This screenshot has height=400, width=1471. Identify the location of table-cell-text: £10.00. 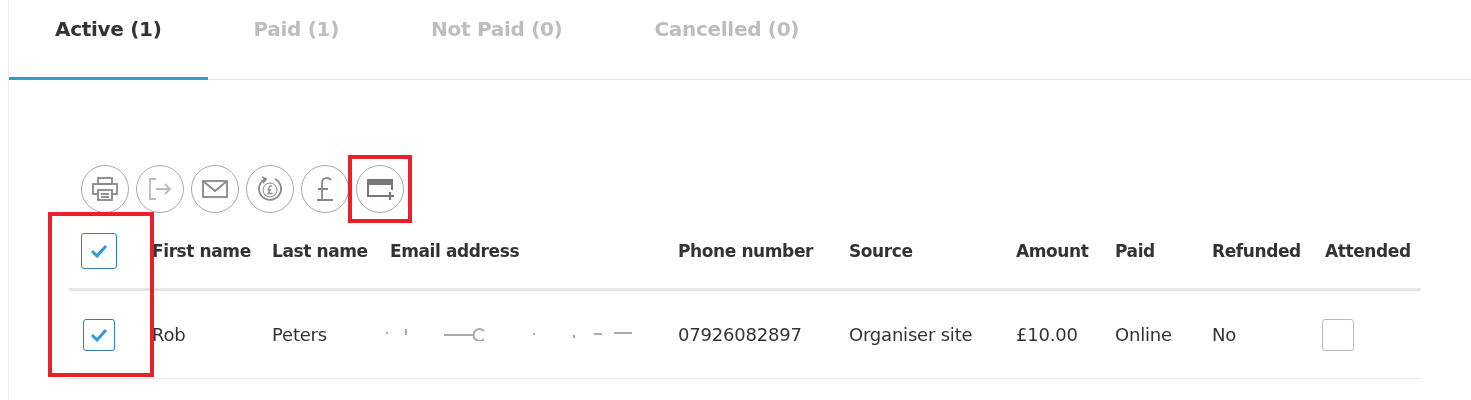
(1047, 334).